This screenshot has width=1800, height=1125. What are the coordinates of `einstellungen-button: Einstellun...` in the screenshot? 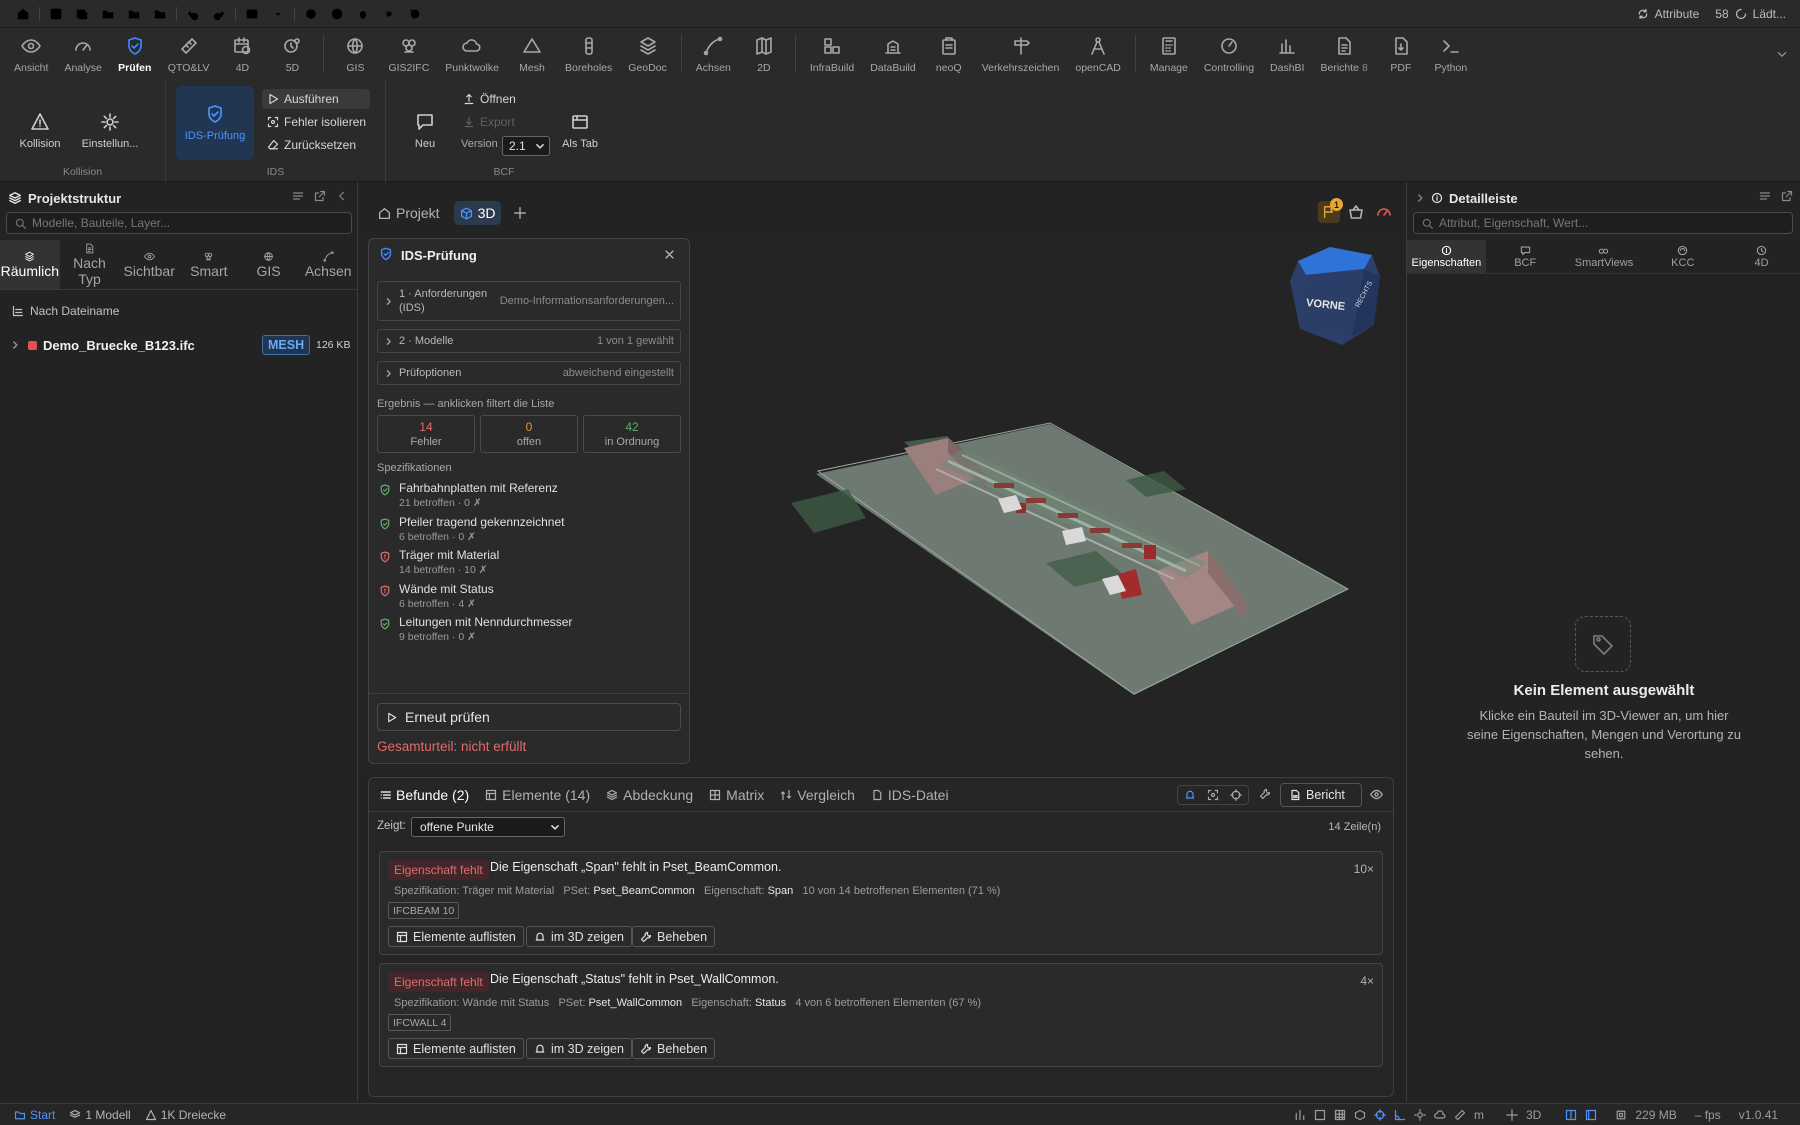 It's located at (110, 131).